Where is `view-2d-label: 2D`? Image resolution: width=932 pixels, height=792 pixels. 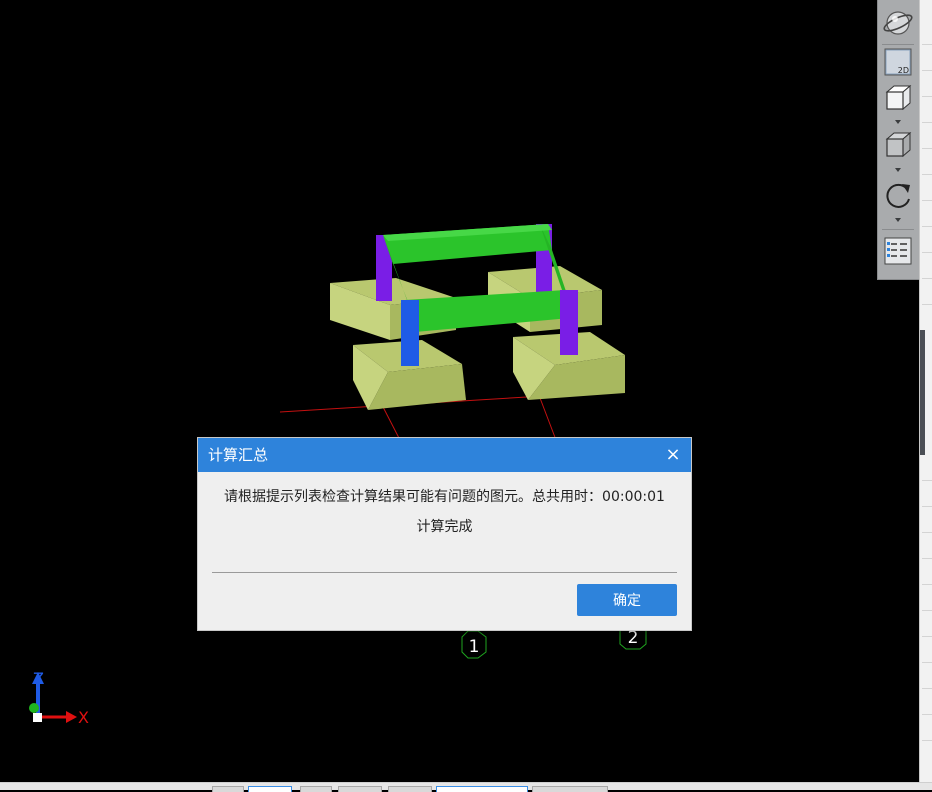 view-2d-label: 2D is located at coordinates (903, 70).